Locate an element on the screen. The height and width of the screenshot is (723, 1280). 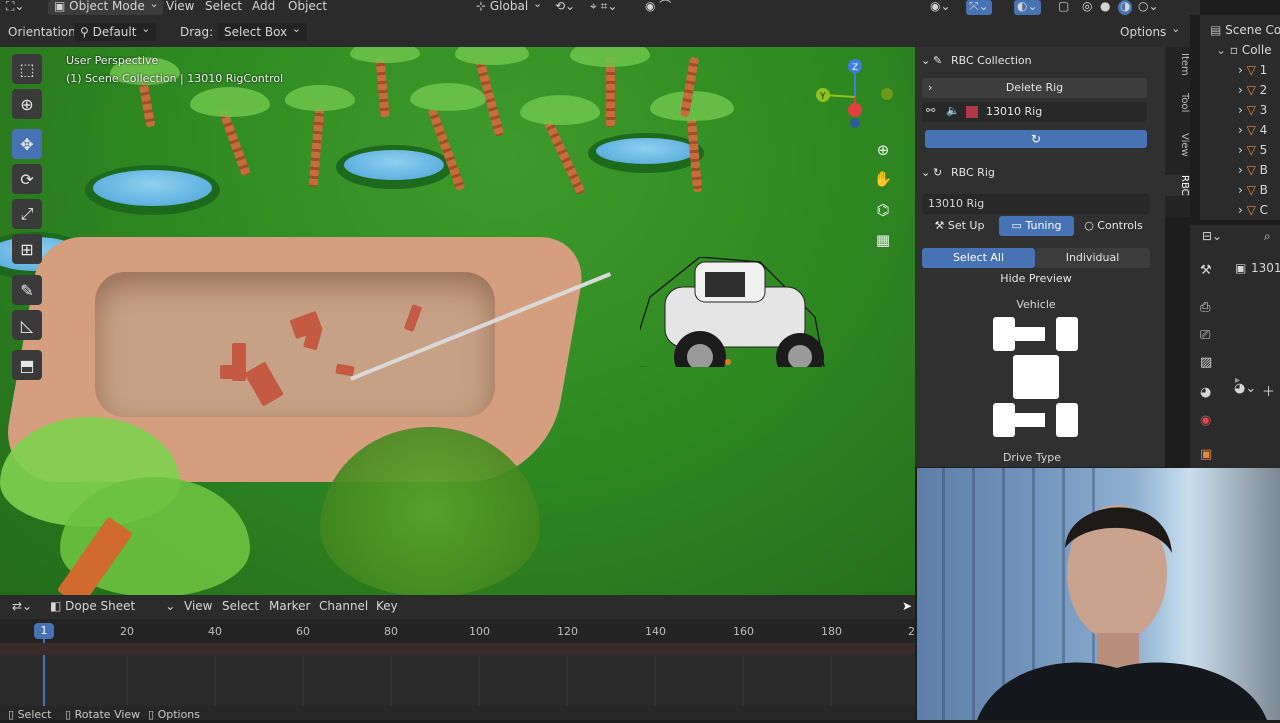
navigation-gizmo: Z Y is located at coordinates (857, 94).